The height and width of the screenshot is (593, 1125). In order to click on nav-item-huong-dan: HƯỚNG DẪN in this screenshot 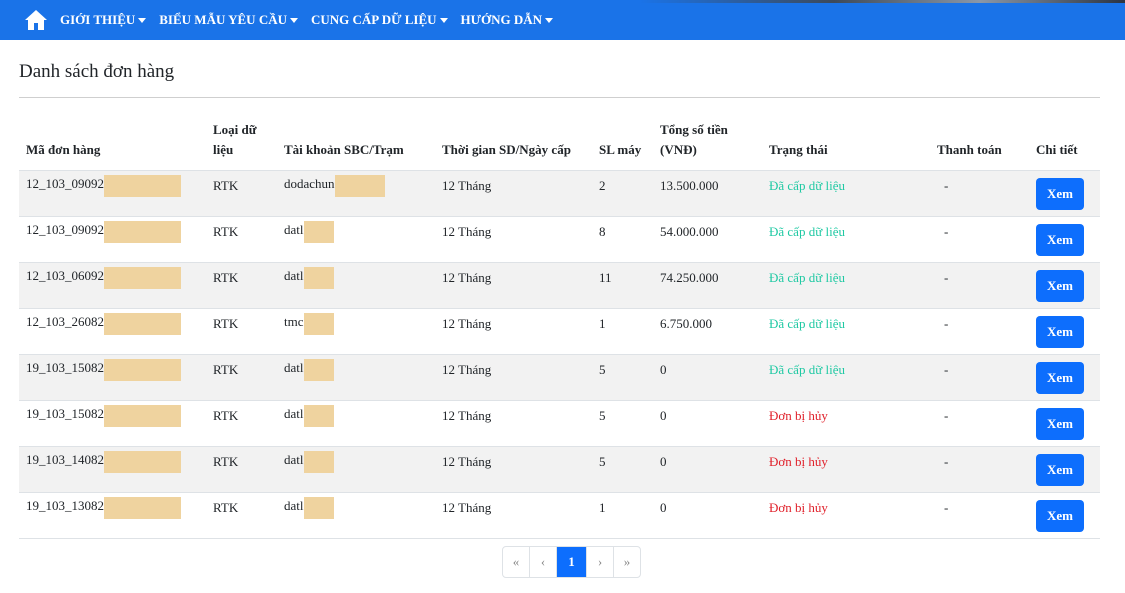, I will do `click(507, 20)`.